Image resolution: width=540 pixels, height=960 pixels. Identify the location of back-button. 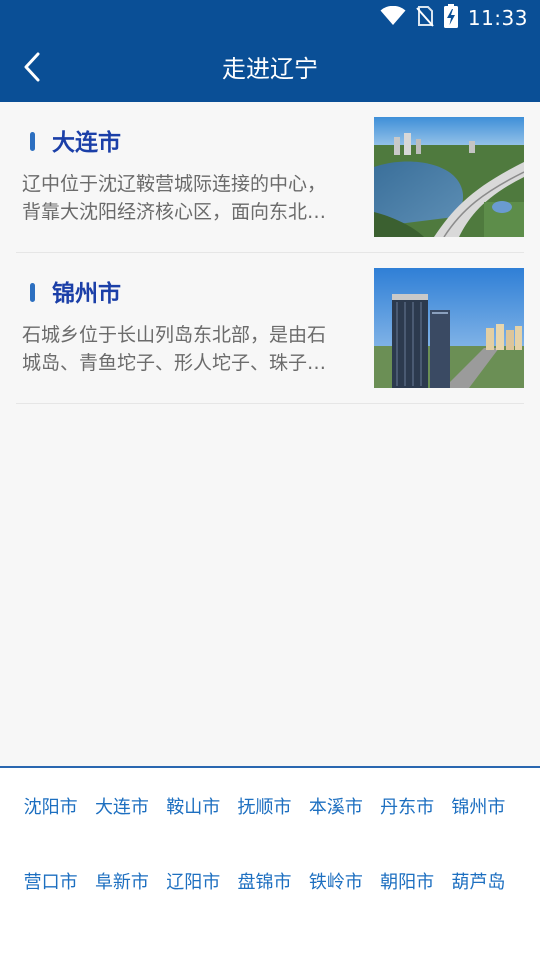
(32, 69).